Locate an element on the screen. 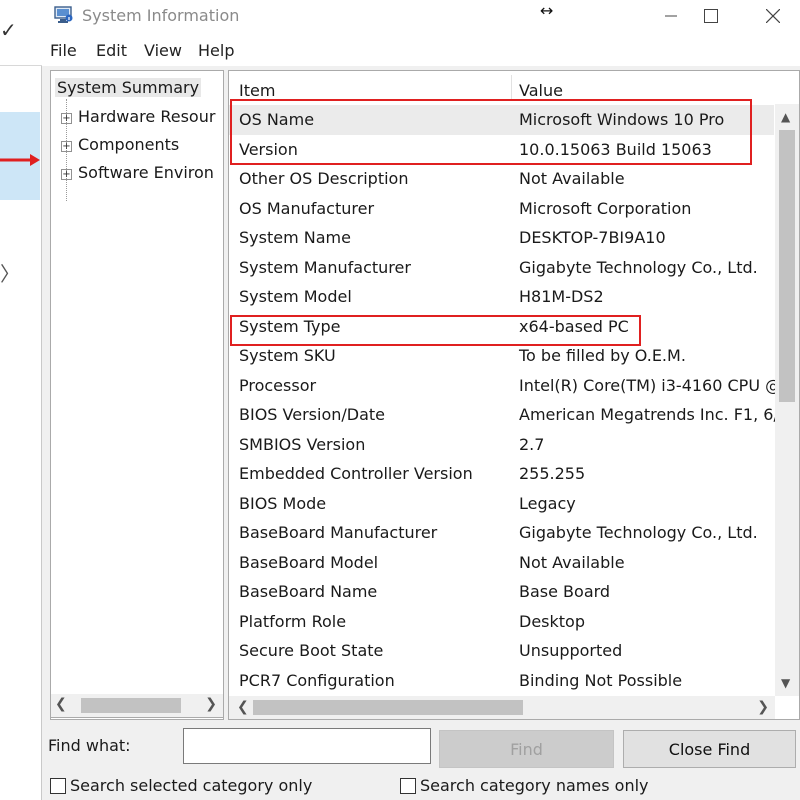 Image resolution: width=800 pixels, height=800 pixels. row-value-cell: 255.255 is located at coordinates (552, 473).